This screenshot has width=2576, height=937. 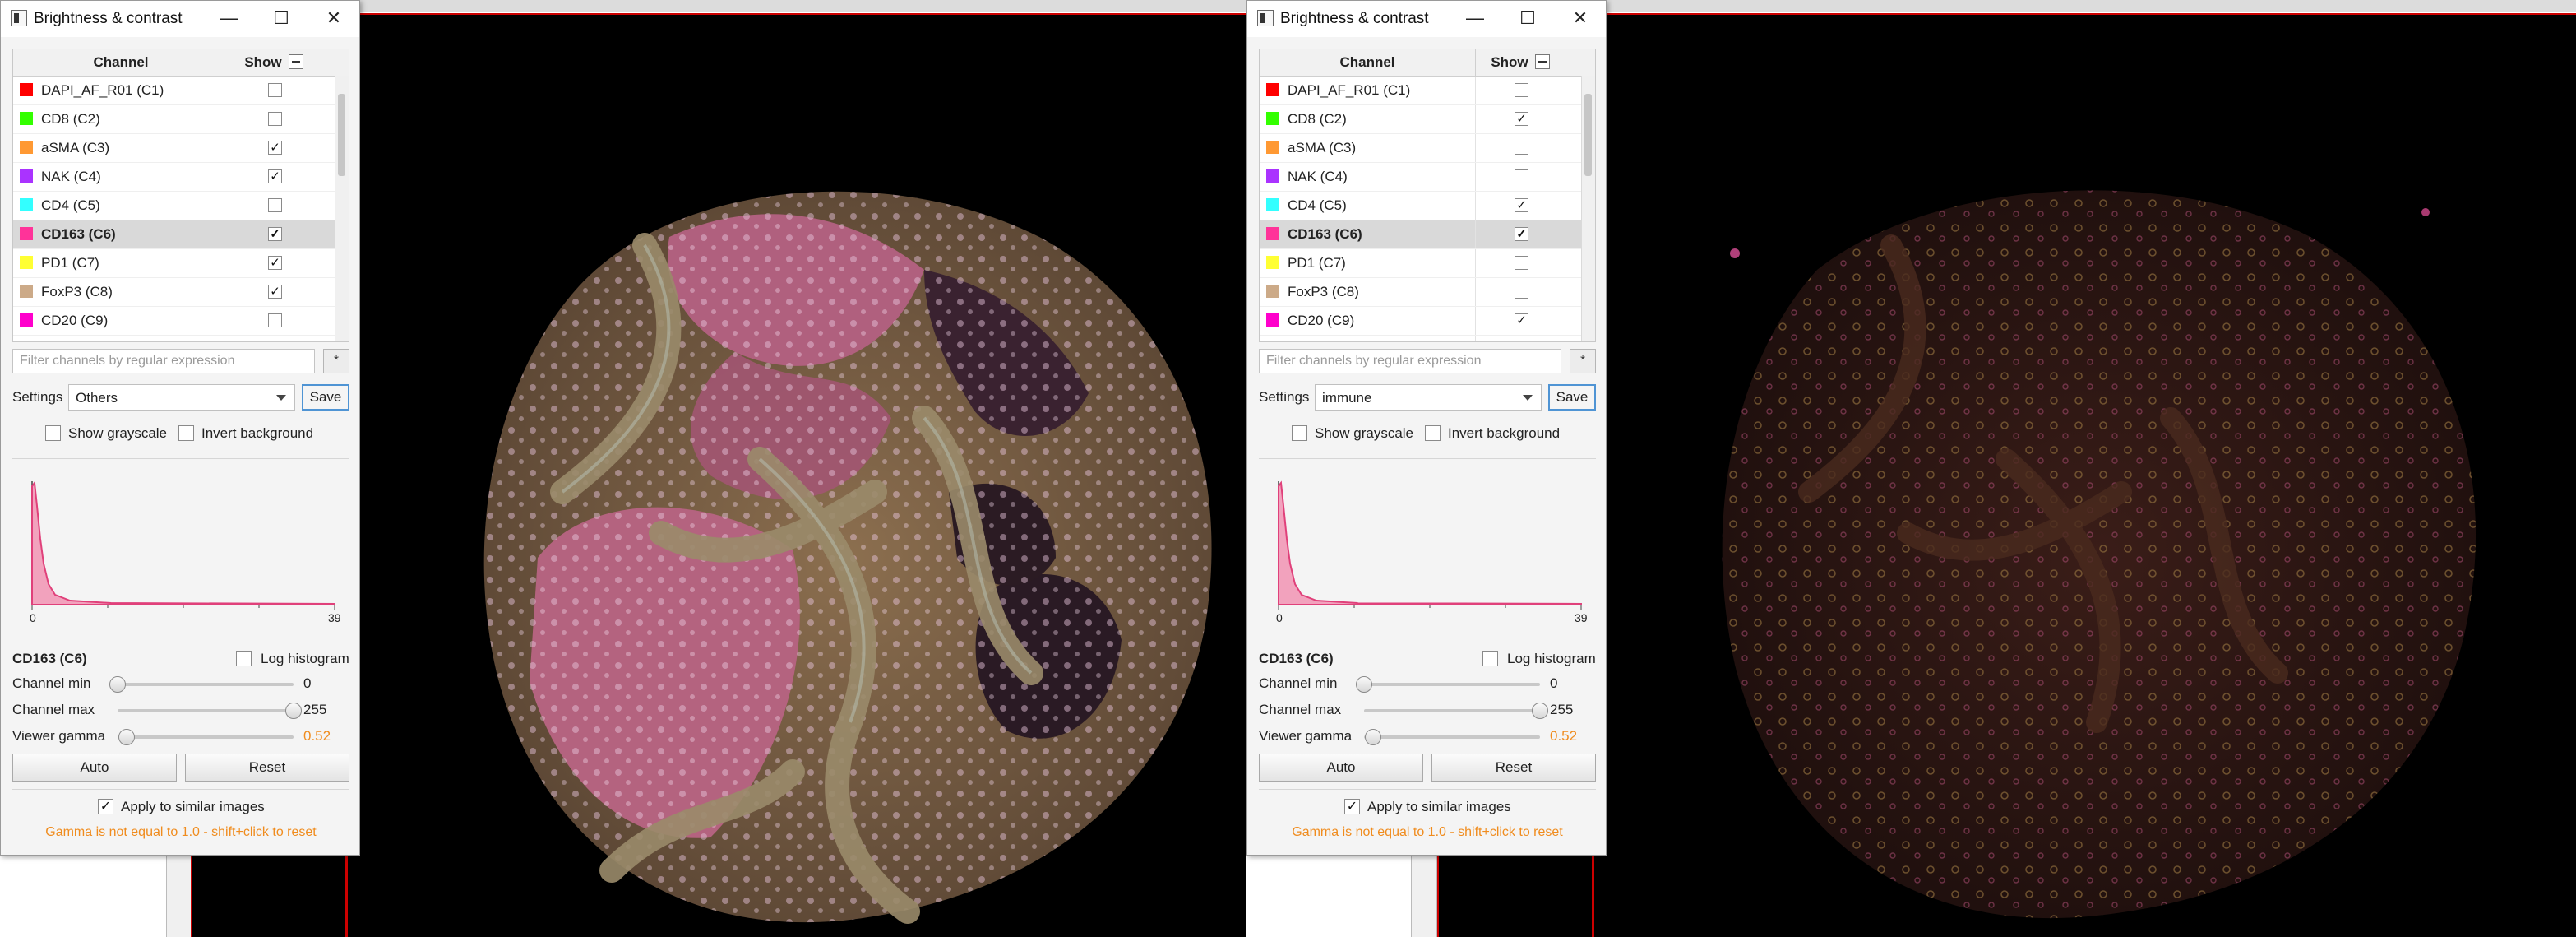 What do you see at coordinates (181, 397) in the screenshot?
I see `settings-select: Others` at bounding box center [181, 397].